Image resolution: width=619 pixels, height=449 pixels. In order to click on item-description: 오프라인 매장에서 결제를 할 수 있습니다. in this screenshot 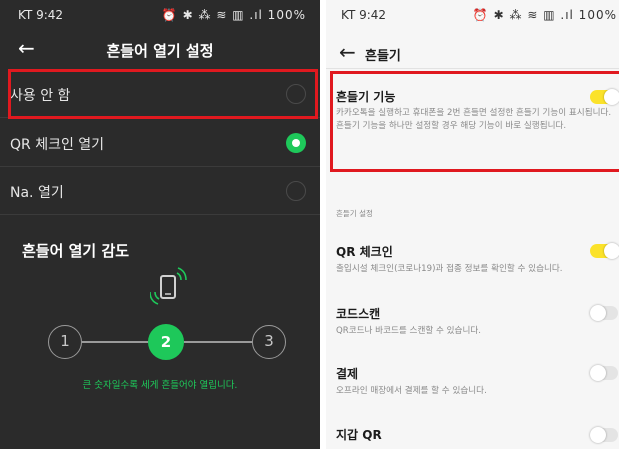, I will do `click(411, 391)`.